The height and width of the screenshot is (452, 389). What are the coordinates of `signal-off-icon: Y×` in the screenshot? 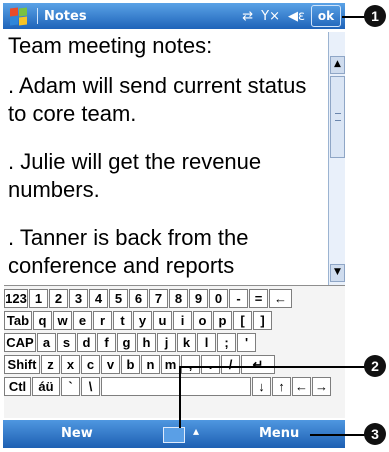 It's located at (270, 16).